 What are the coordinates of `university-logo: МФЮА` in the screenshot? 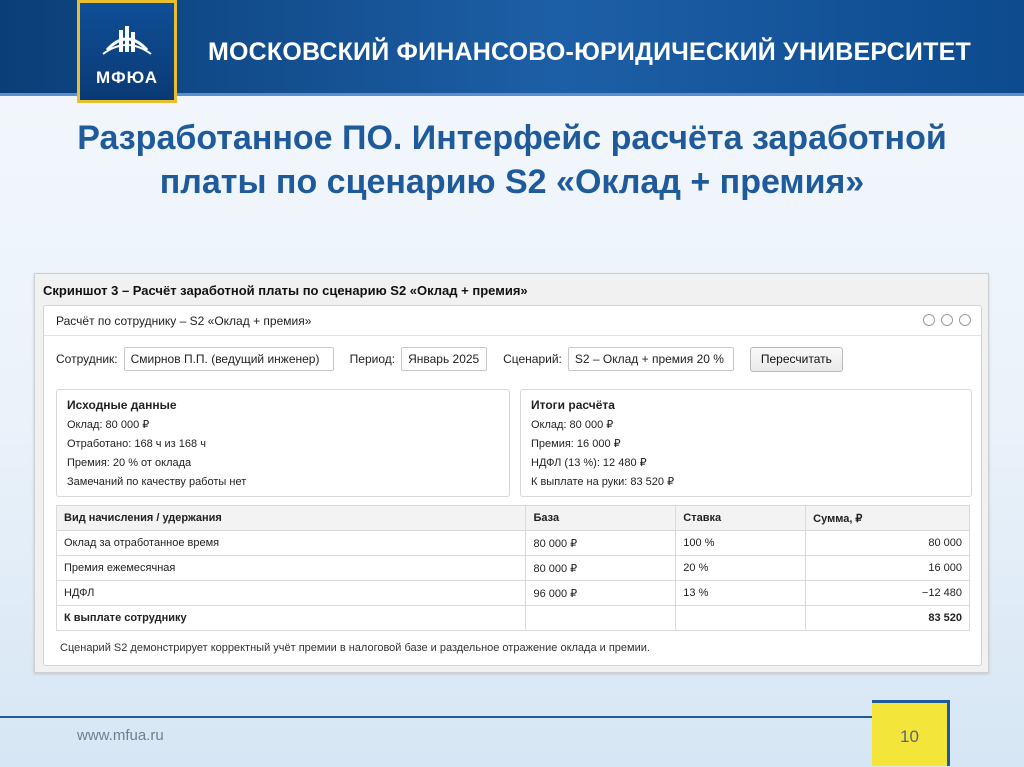 It's located at (127, 51).